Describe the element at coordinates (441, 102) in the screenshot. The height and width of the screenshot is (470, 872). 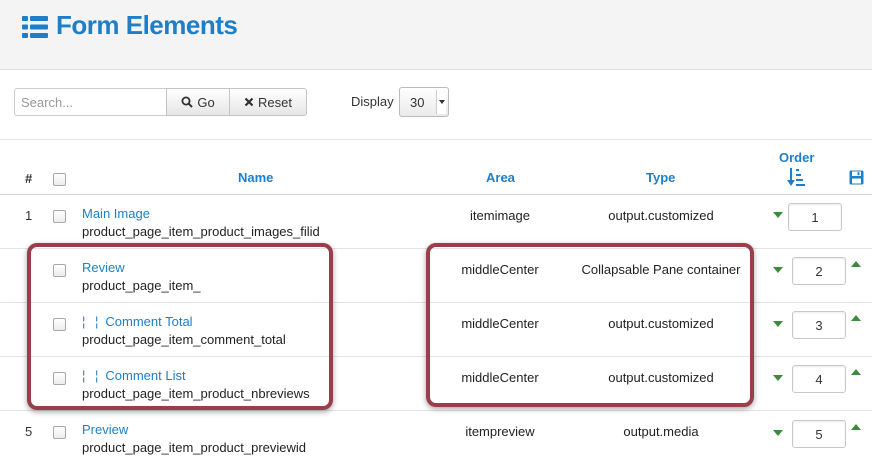
I see `chevron-down-icon` at that location.